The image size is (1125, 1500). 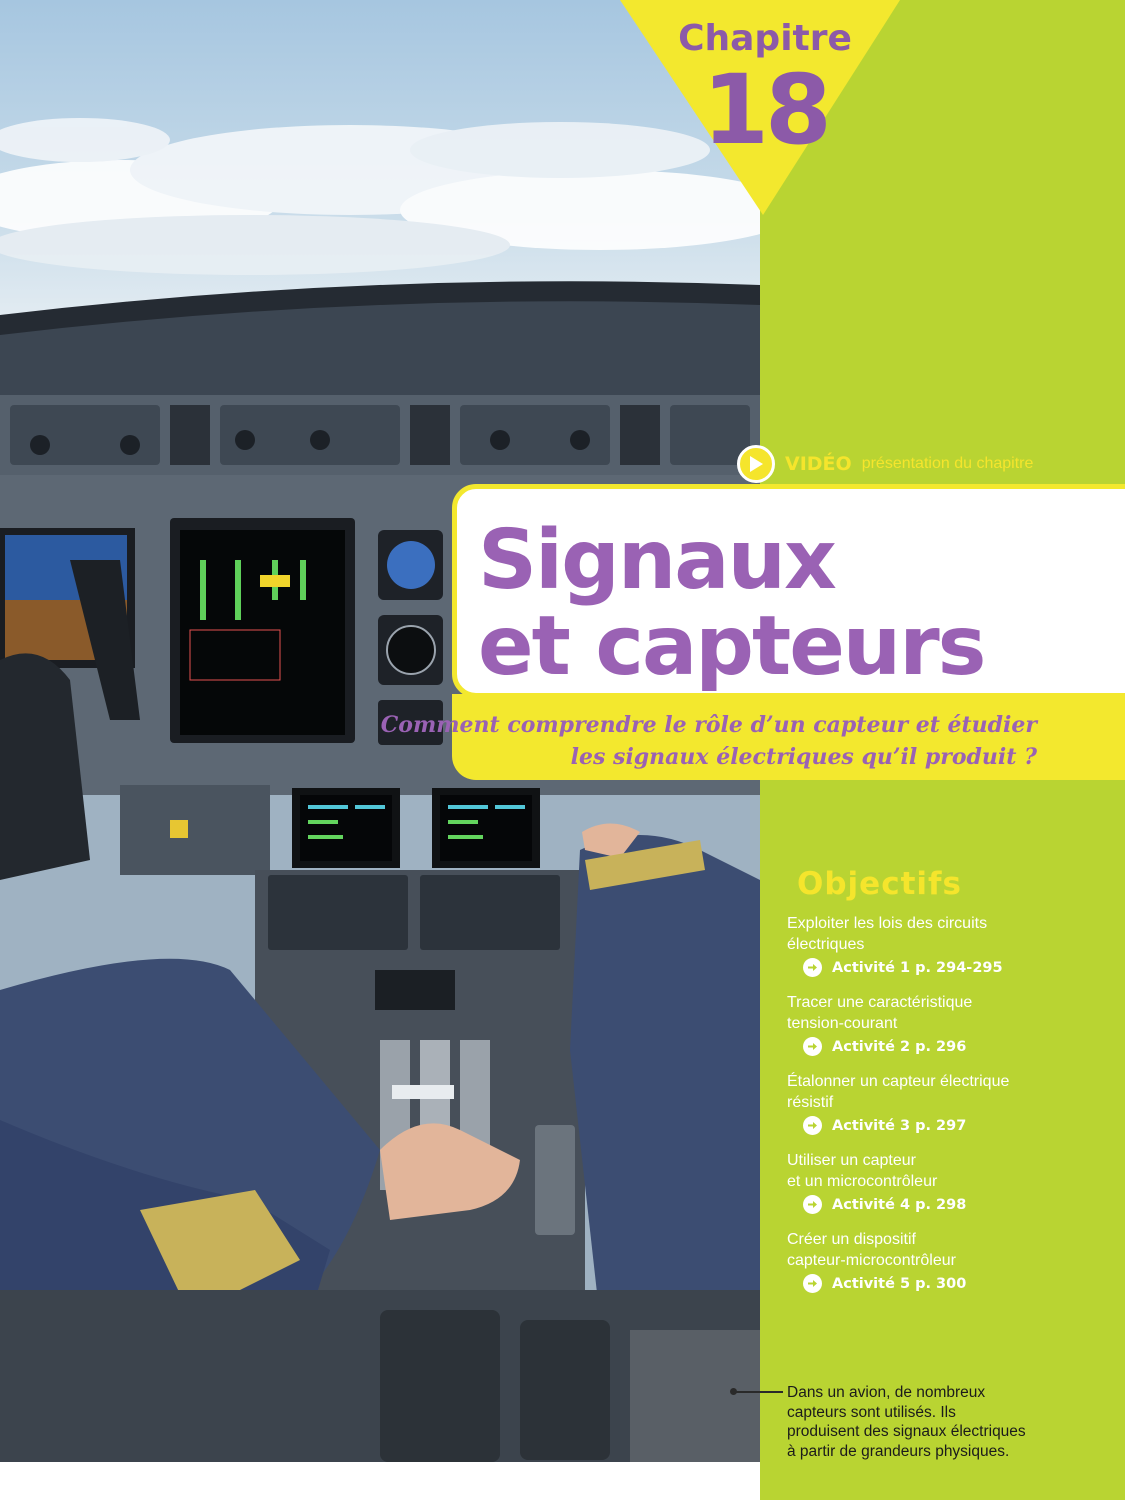 I want to click on clouds, so click(x=380, y=196).